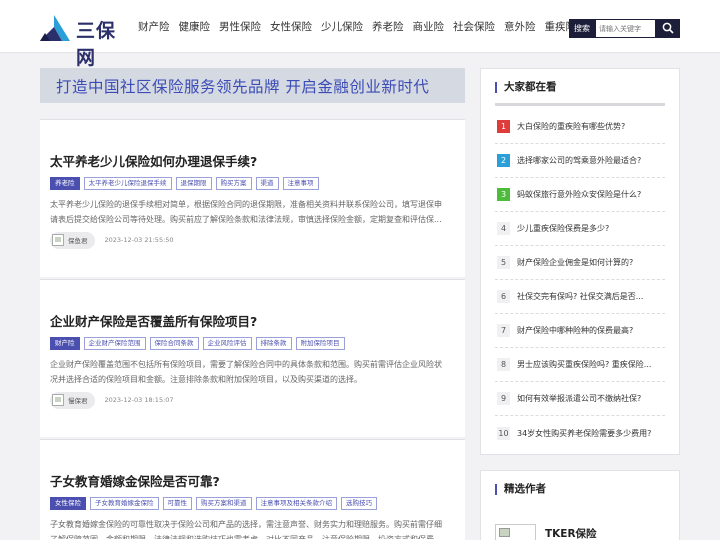  I want to click on rank-badge: 7, so click(503, 330).